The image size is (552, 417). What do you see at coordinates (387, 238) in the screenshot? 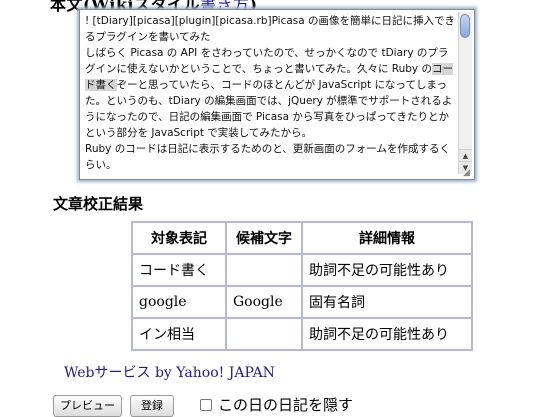
I see `column-header-detail: 詳細情報` at bounding box center [387, 238].